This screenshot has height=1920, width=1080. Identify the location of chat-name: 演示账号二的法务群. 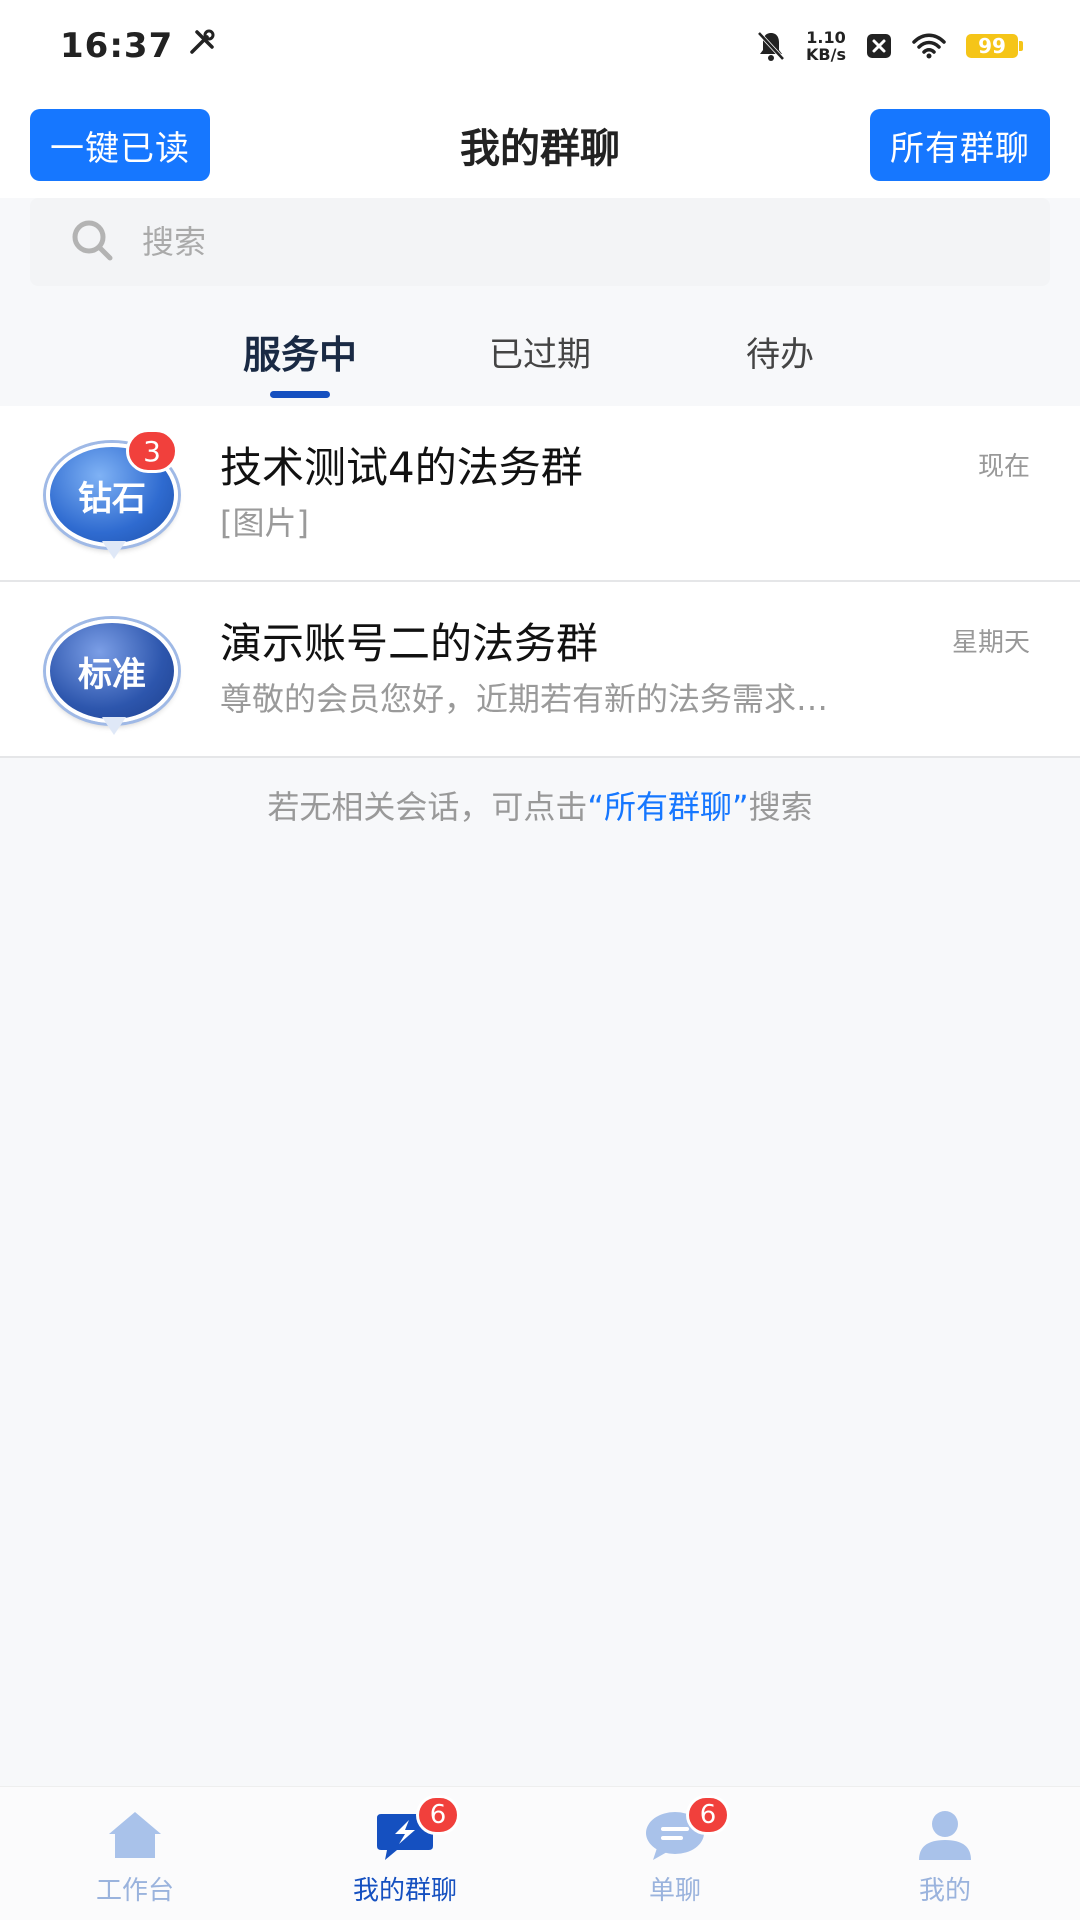
(409, 643).